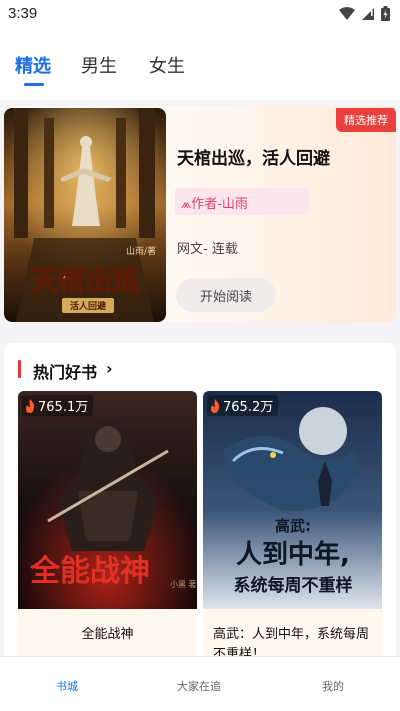  I want to click on tab-nansheng: 男生, so click(99, 65).